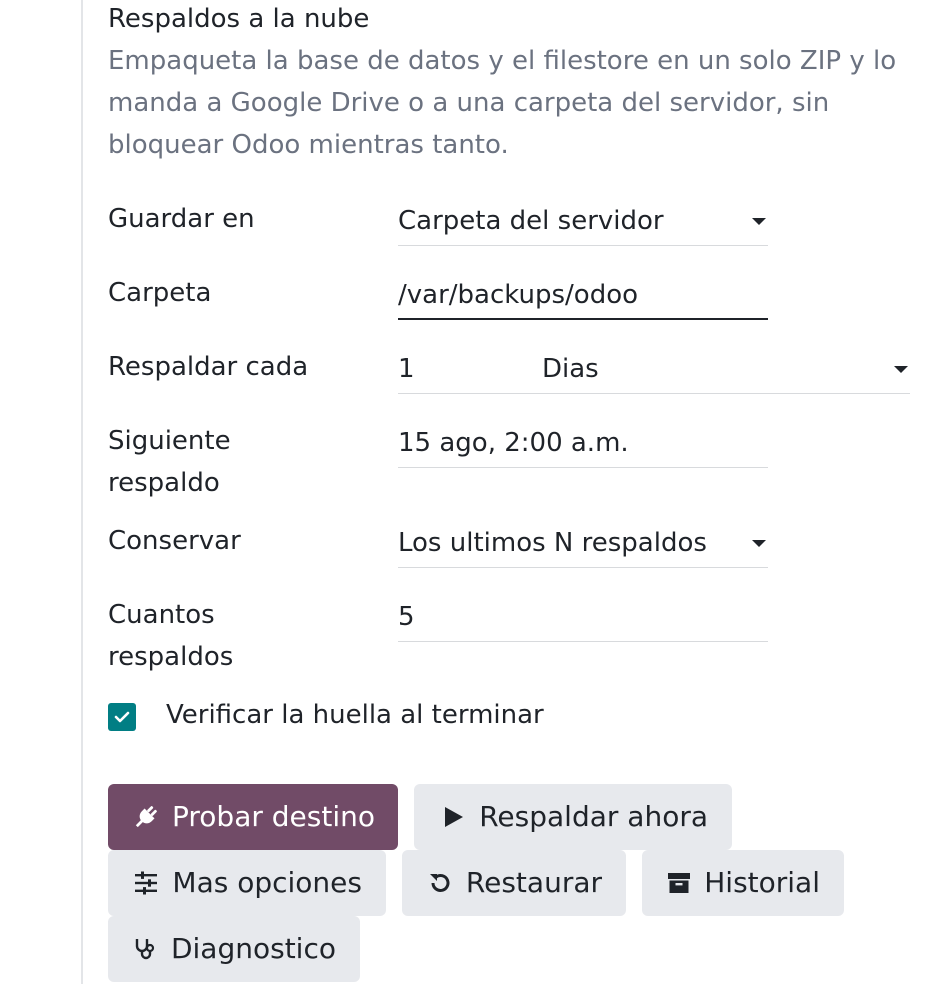 This screenshot has width=946, height=984. I want to click on more-options-button: Mas opciones, so click(247, 883).